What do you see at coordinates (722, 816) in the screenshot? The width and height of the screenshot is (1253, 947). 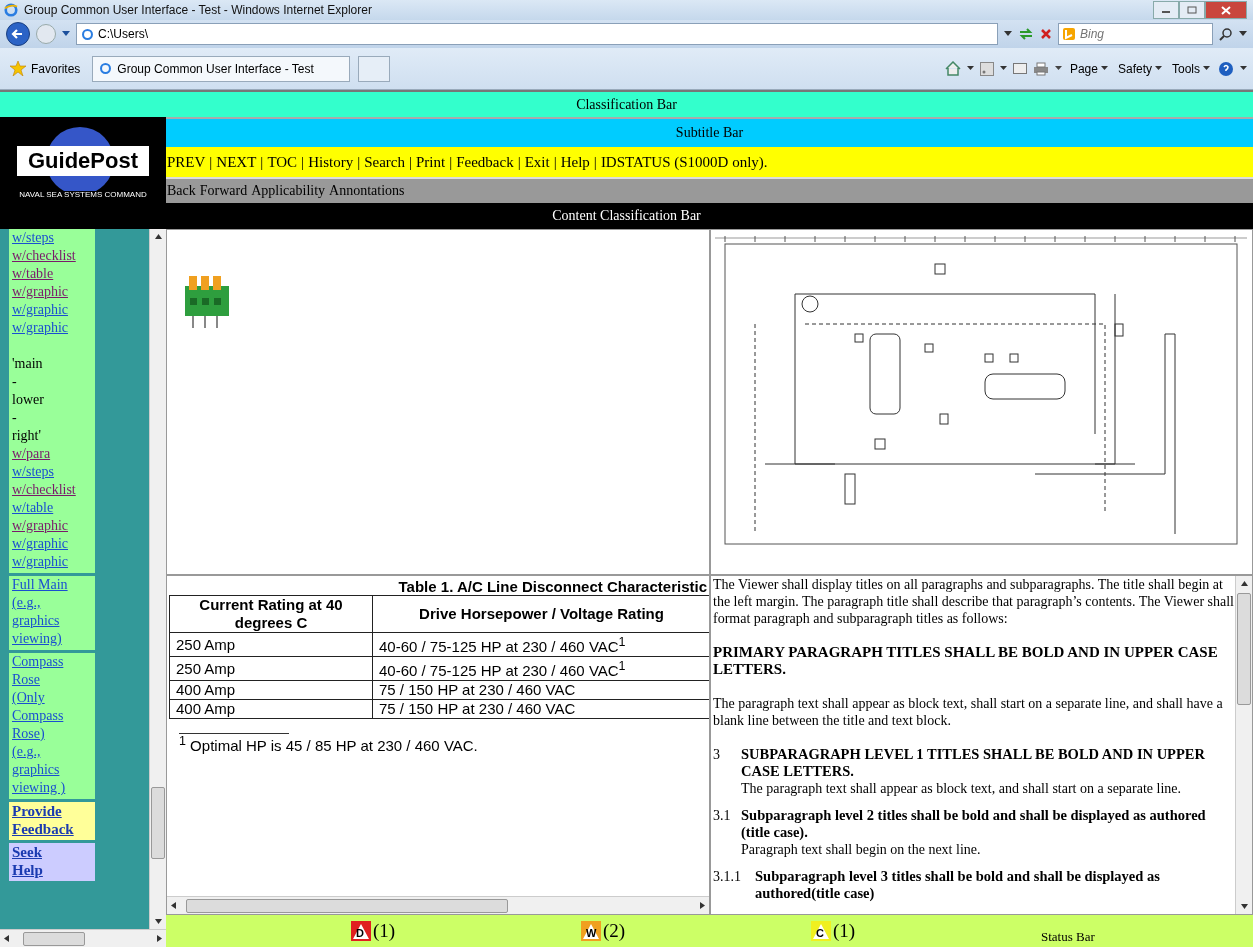 I see `section-number: 3.1` at bounding box center [722, 816].